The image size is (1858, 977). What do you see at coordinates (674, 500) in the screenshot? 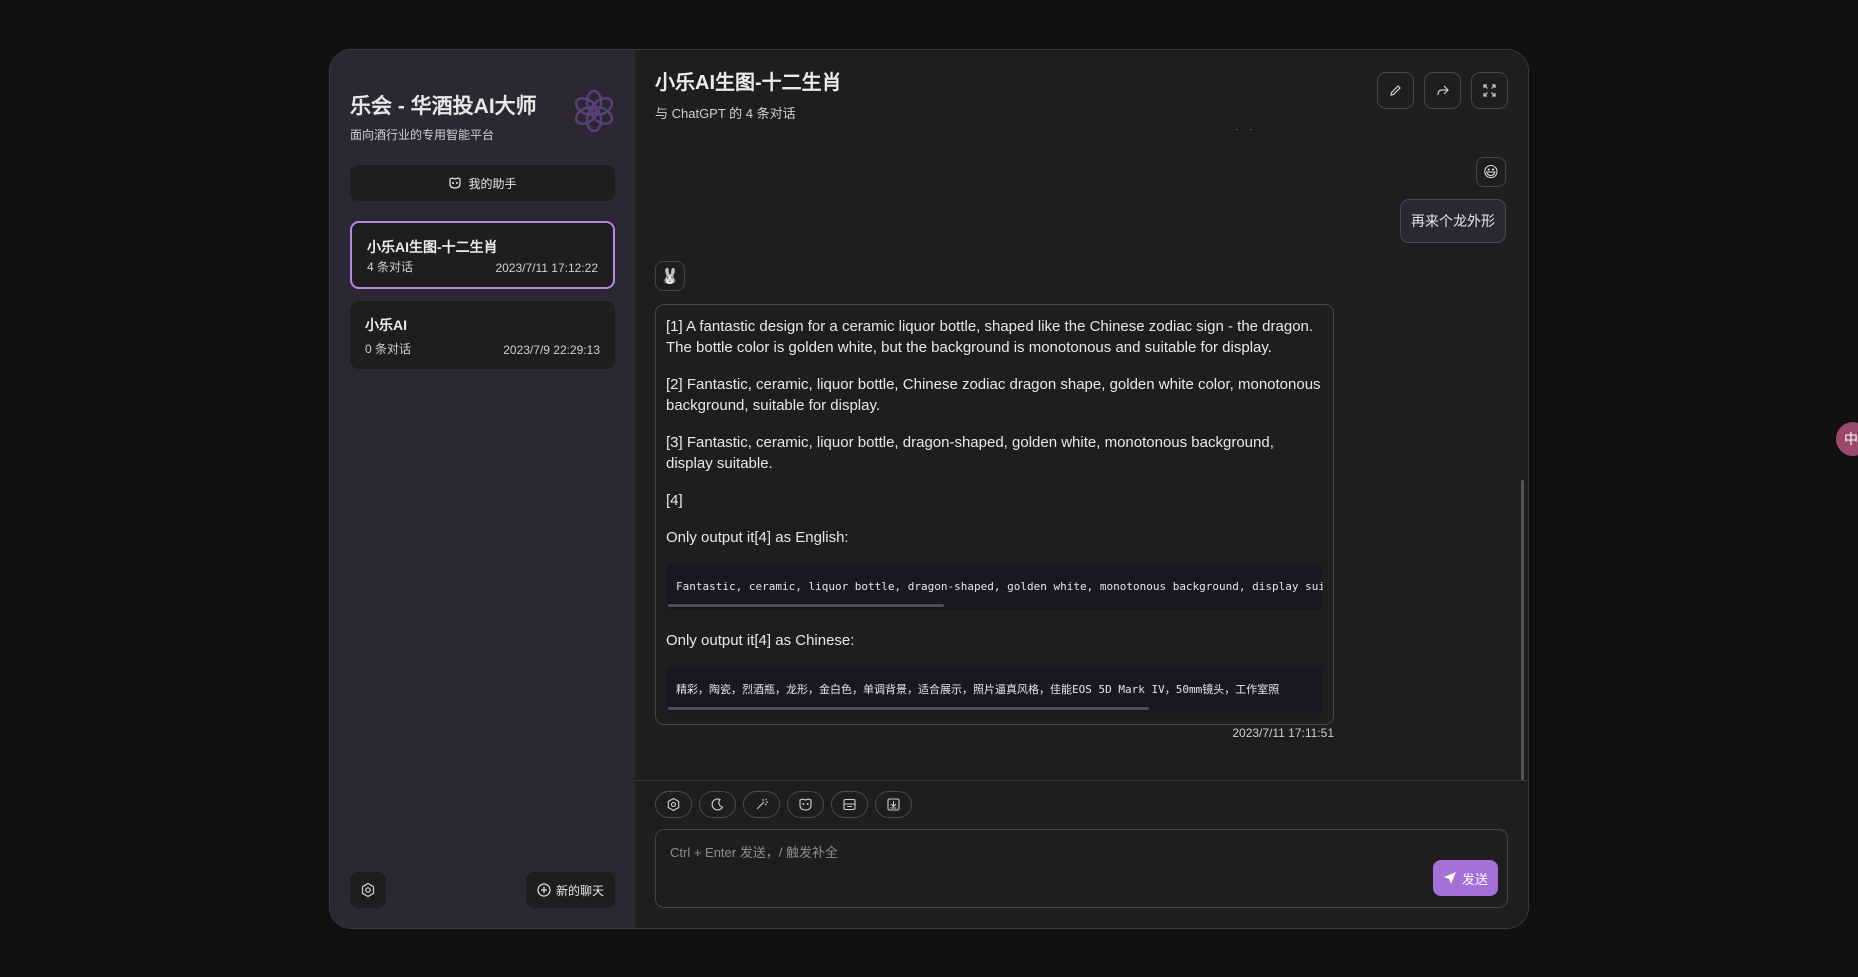
I see `bot-paragraph: [4]` at bounding box center [674, 500].